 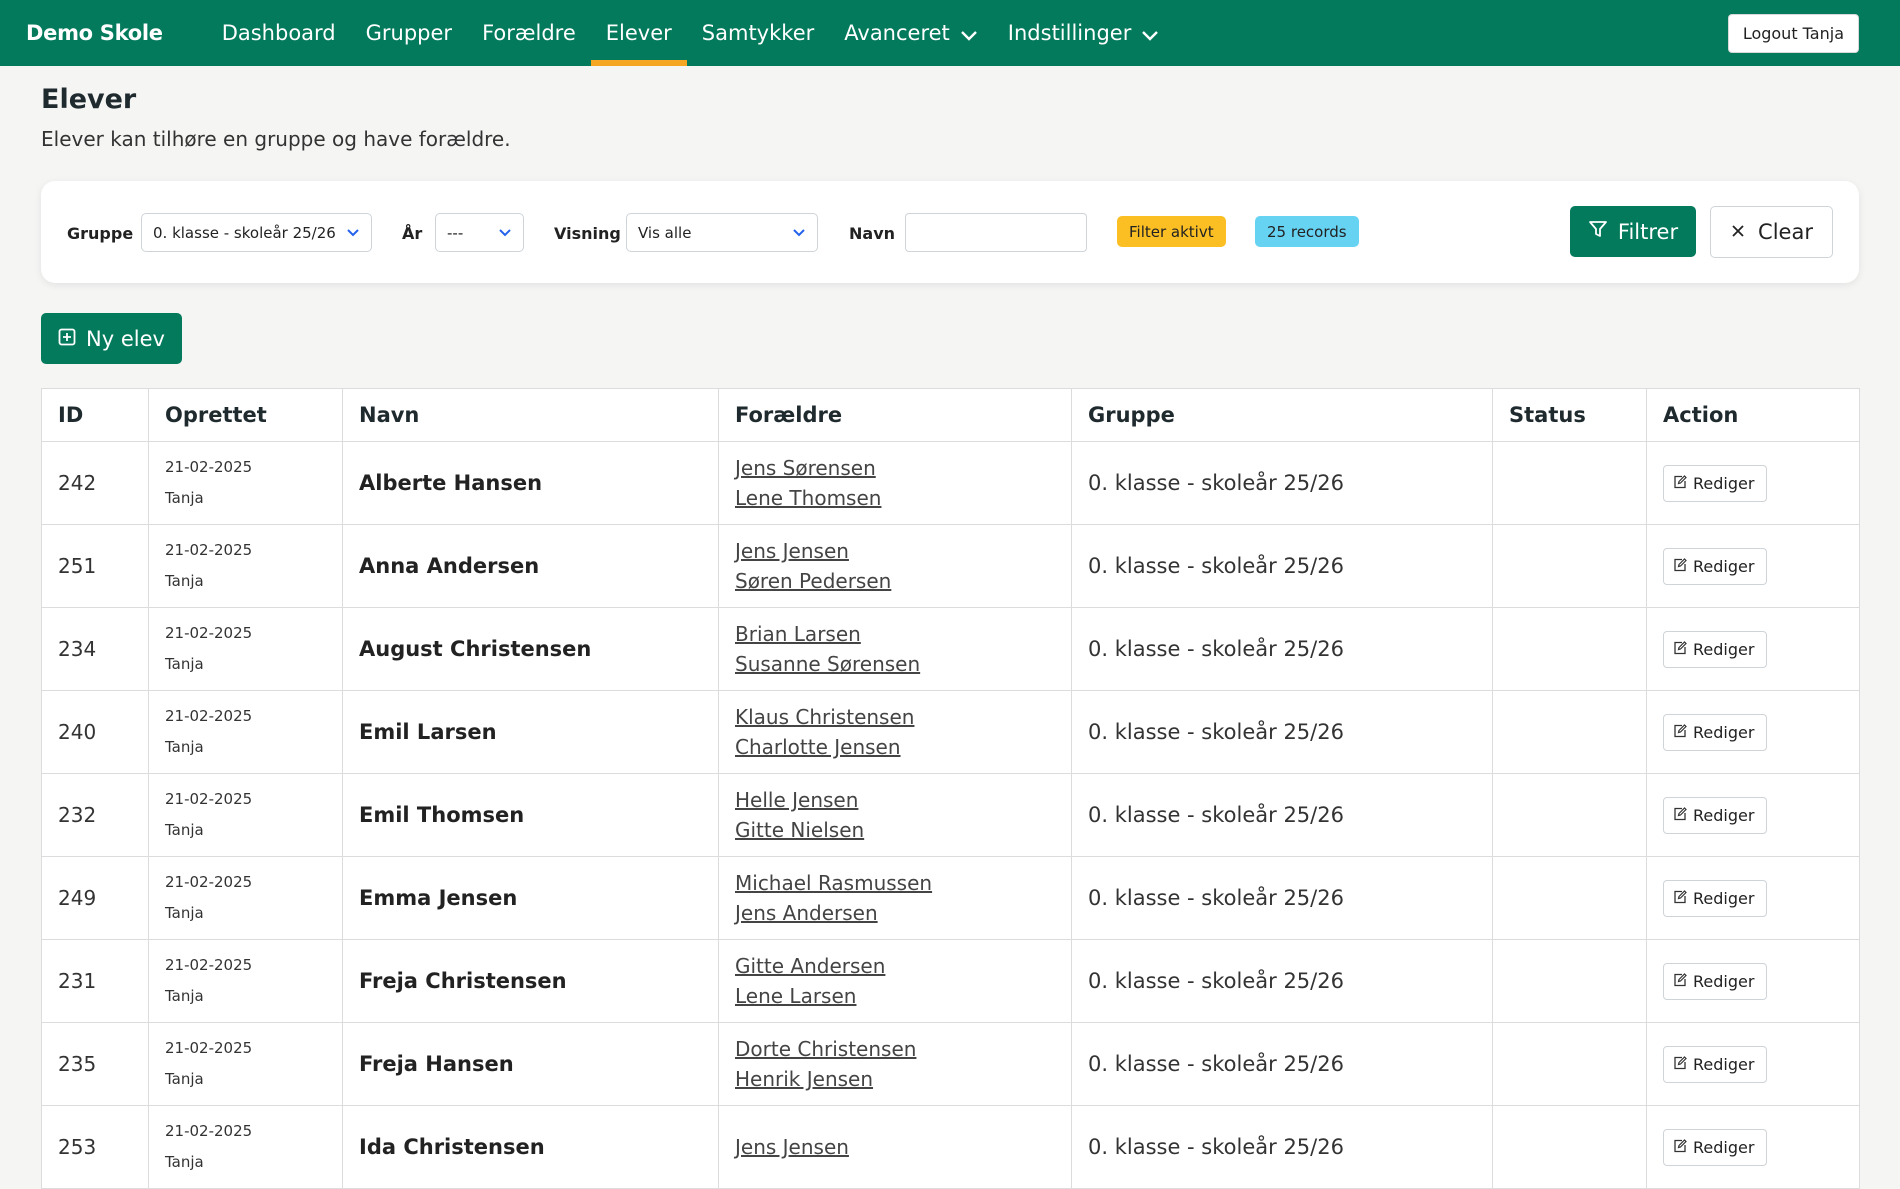 I want to click on column-header-parents: Forældre, so click(x=895, y=415).